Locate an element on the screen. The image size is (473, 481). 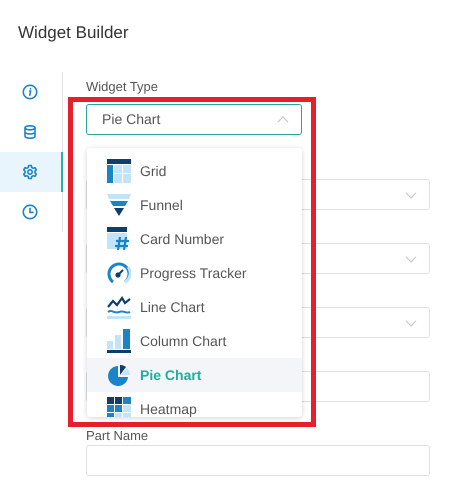
settings-icon is located at coordinates (30, 172).